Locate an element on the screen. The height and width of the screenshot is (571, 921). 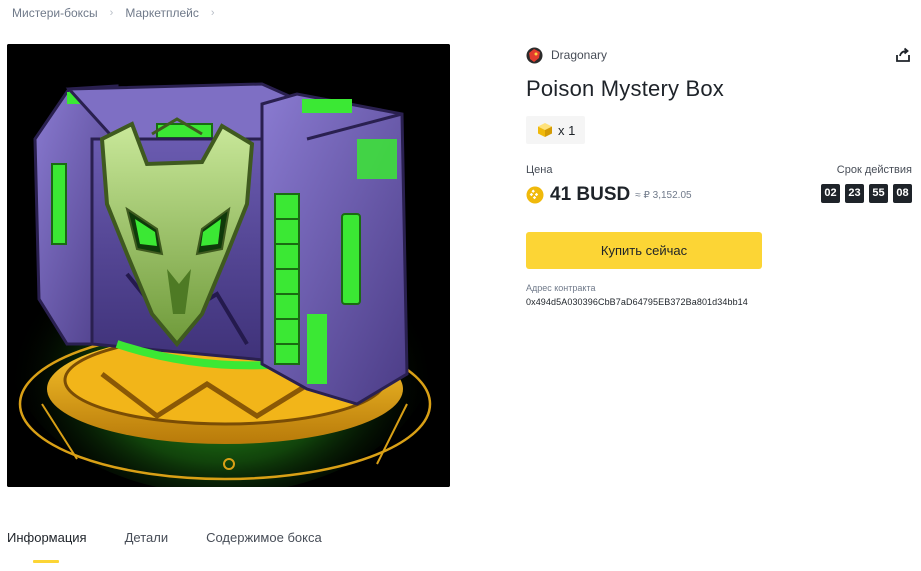
breadcrumb-marketplace: Маркетплейс is located at coordinates (162, 13).